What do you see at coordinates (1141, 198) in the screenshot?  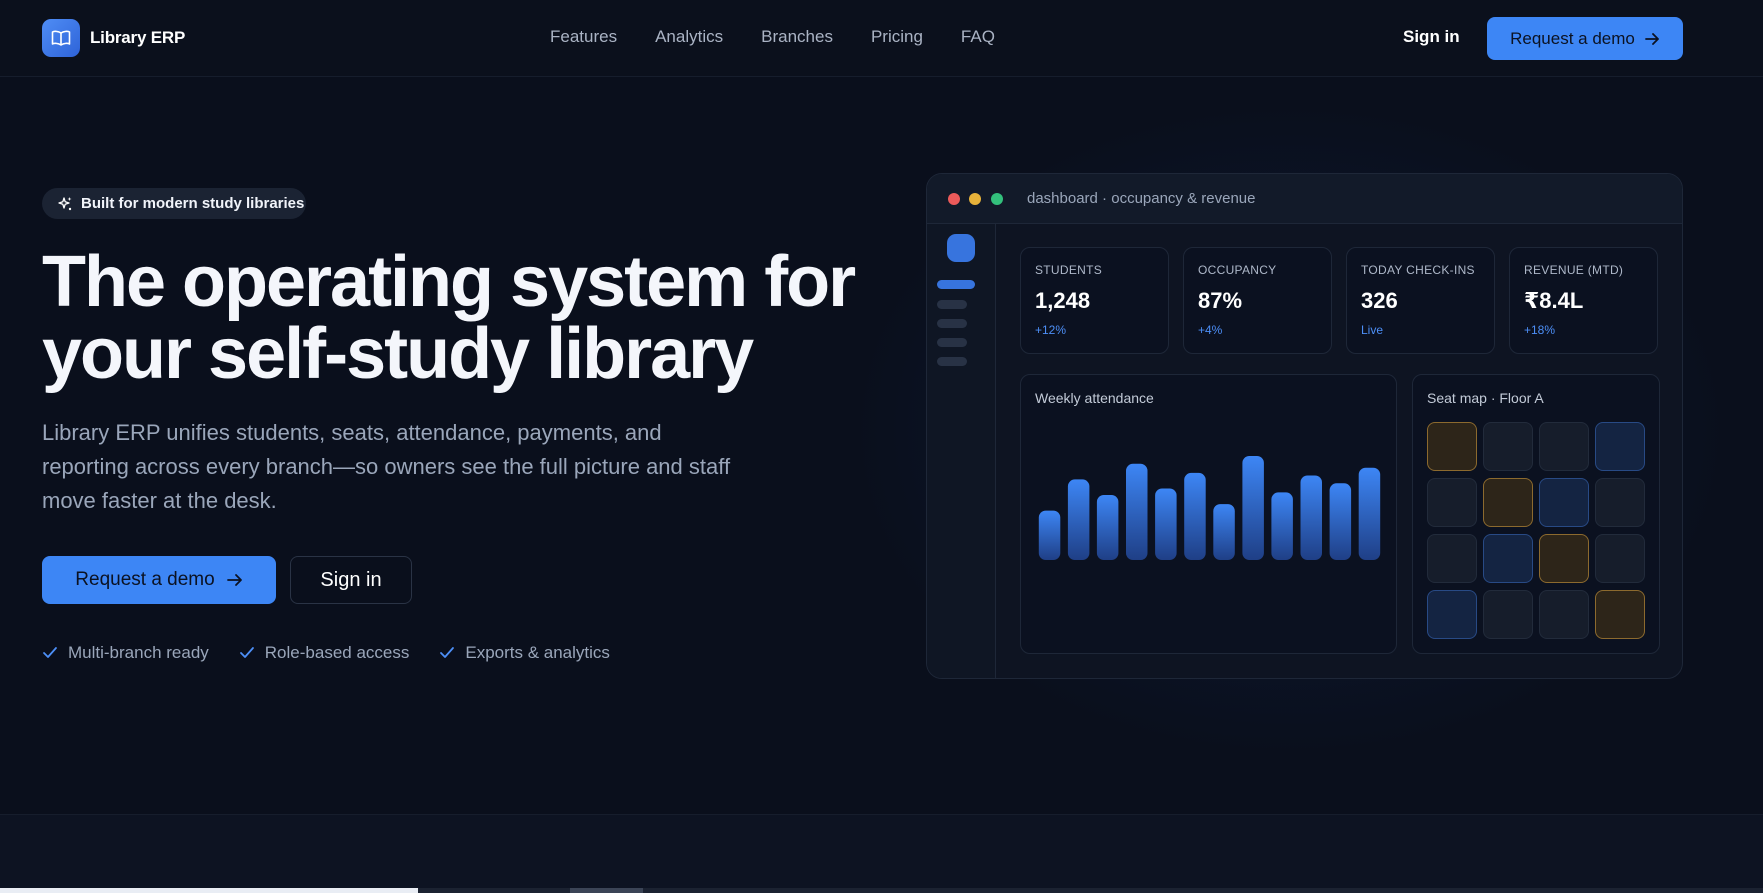 I see `window-title: dashboard · occupancy & revenue` at bounding box center [1141, 198].